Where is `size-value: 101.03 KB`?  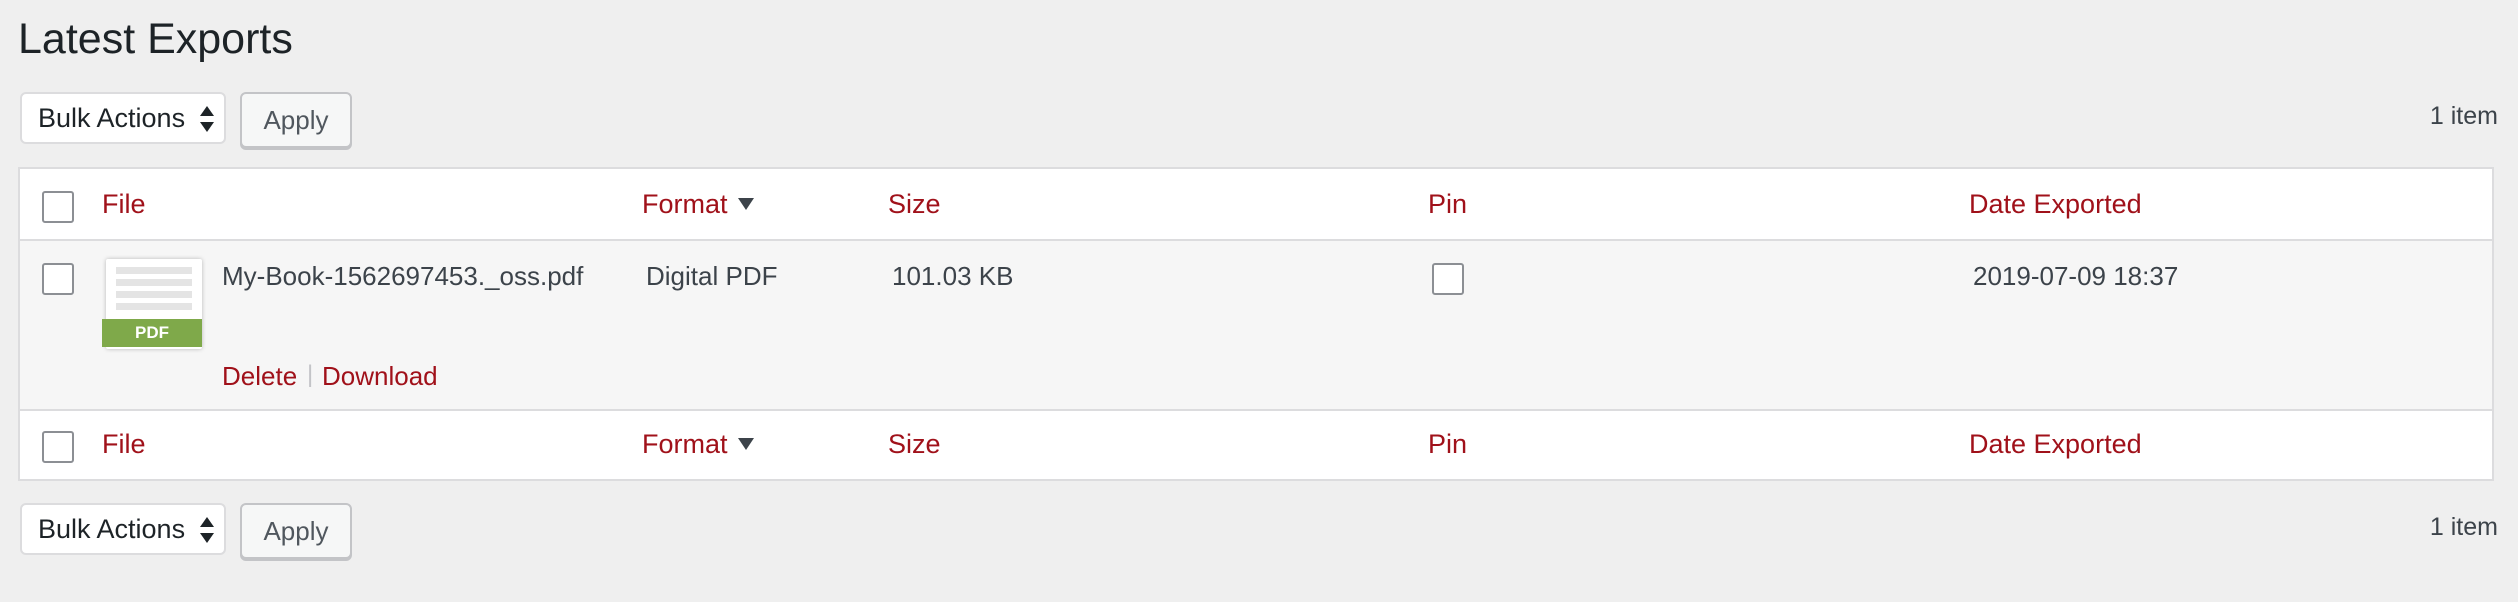
size-value: 101.03 KB is located at coordinates (953, 276).